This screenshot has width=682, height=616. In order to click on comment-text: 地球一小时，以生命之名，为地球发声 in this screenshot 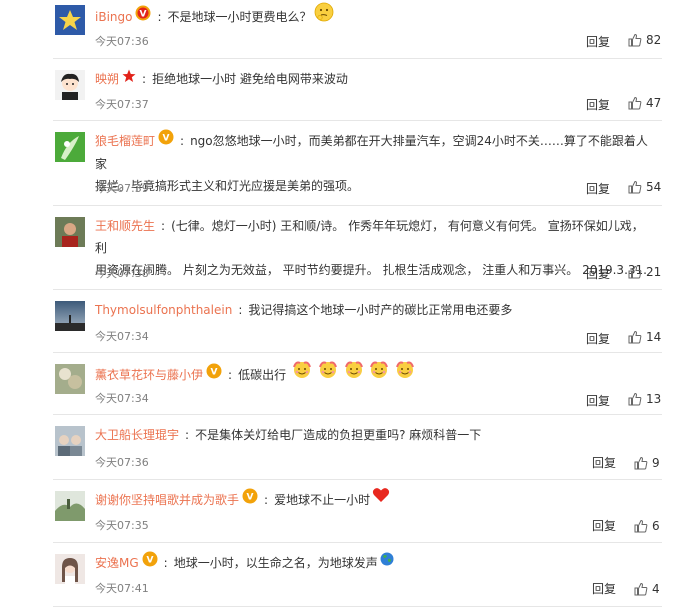, I will do `click(275, 563)`.